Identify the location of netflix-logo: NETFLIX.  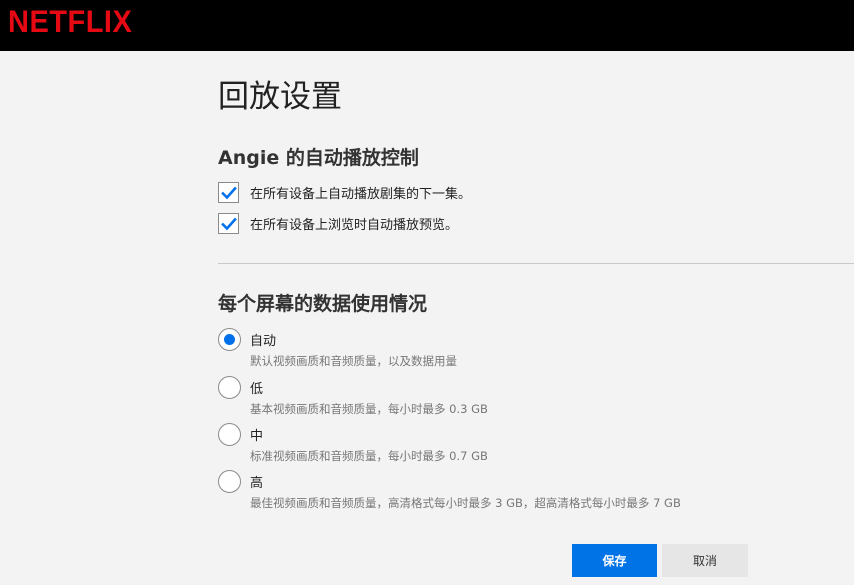
(70, 23).